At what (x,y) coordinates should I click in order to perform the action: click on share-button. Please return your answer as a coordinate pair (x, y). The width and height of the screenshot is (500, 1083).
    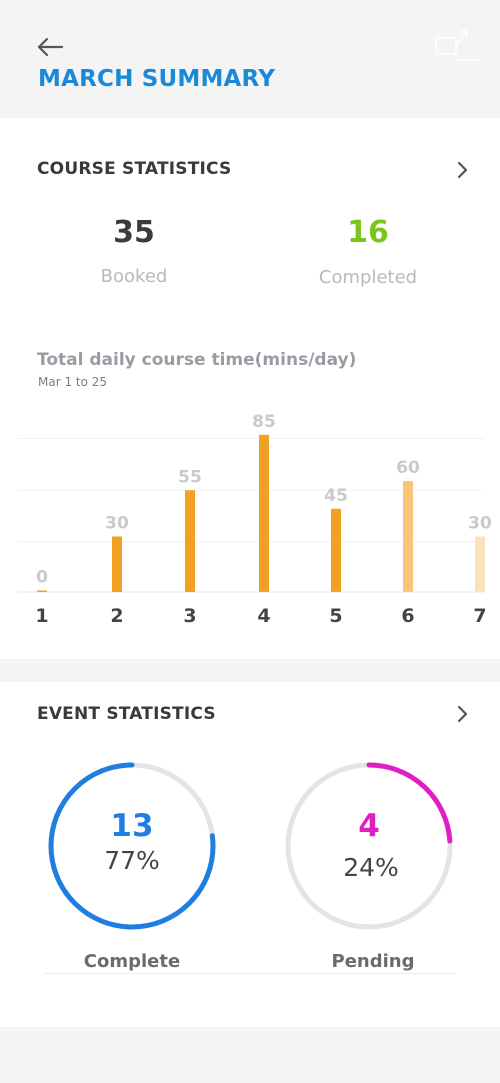
    Looking at the image, I should click on (456, 46).